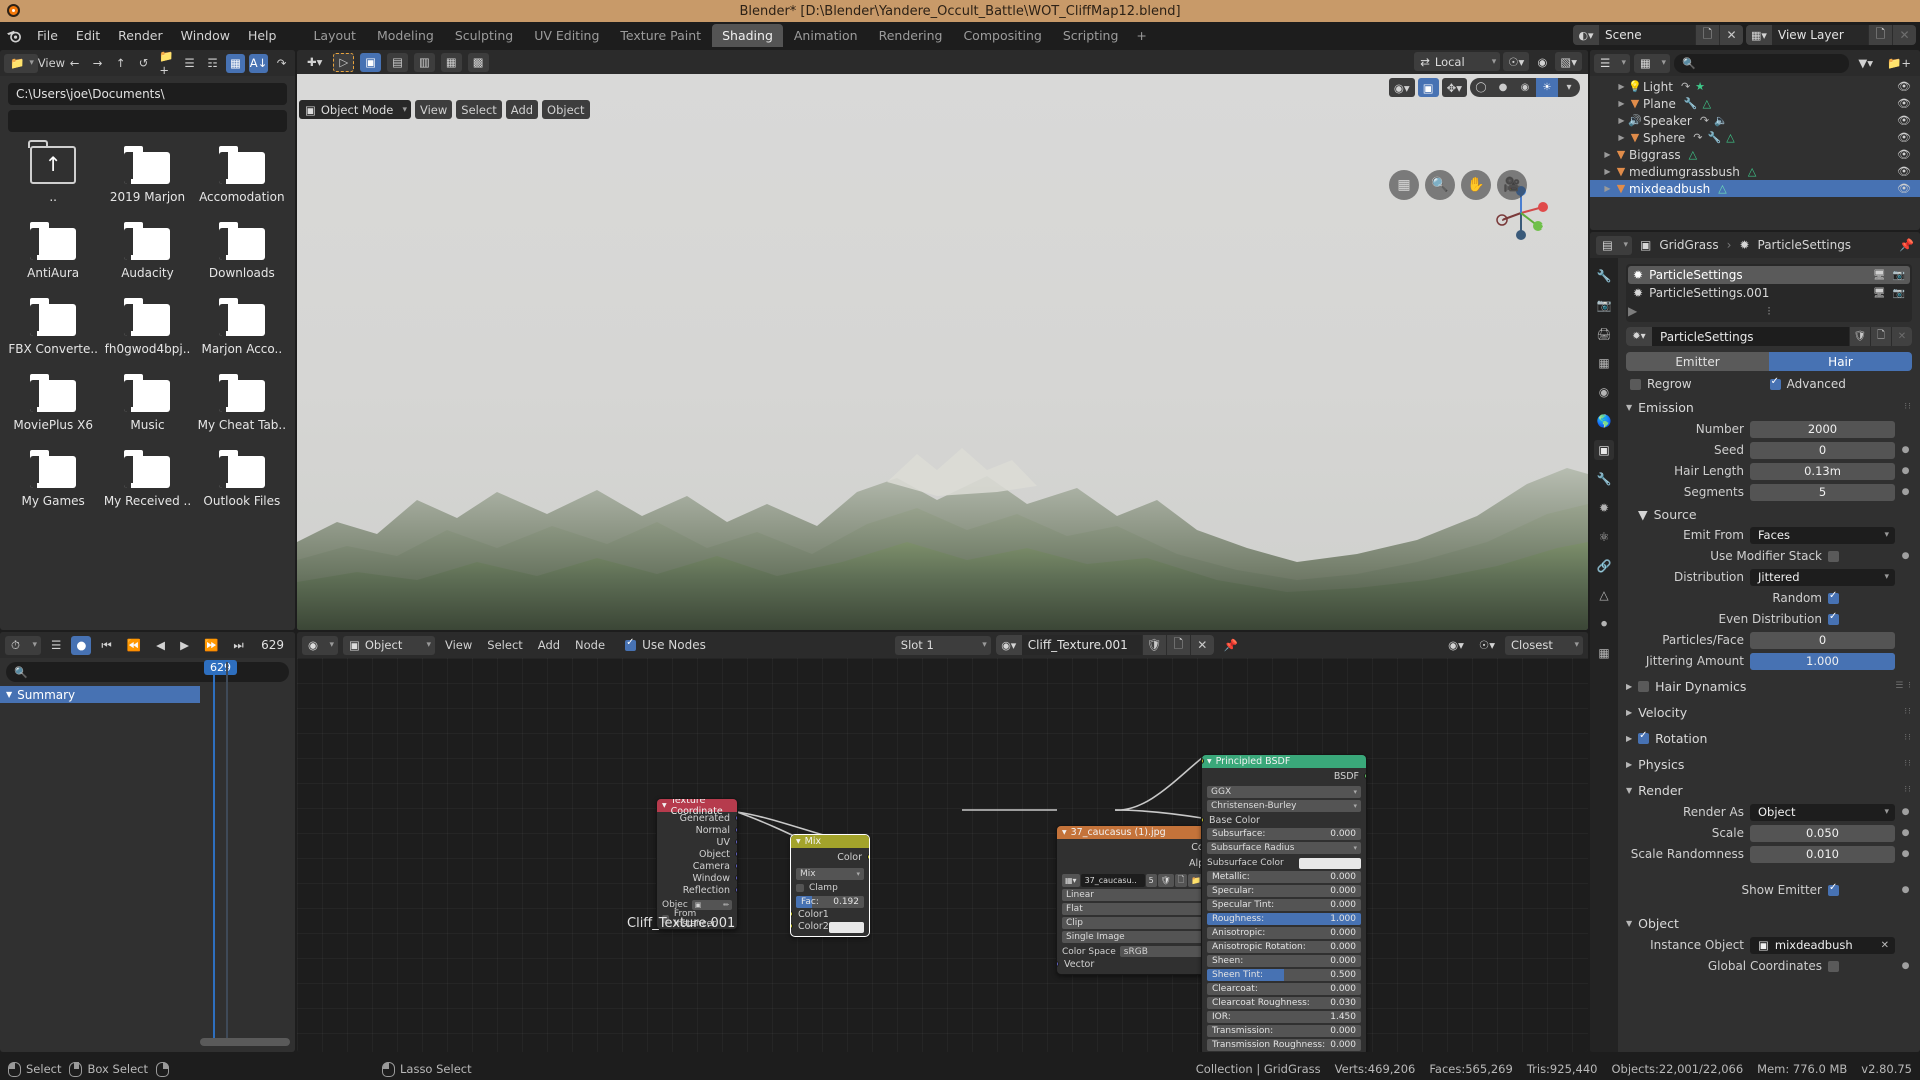 Image resolution: width=1920 pixels, height=1080 pixels. Describe the element at coordinates (1822, 471) in the screenshot. I see `field-input: 0.13m` at that location.